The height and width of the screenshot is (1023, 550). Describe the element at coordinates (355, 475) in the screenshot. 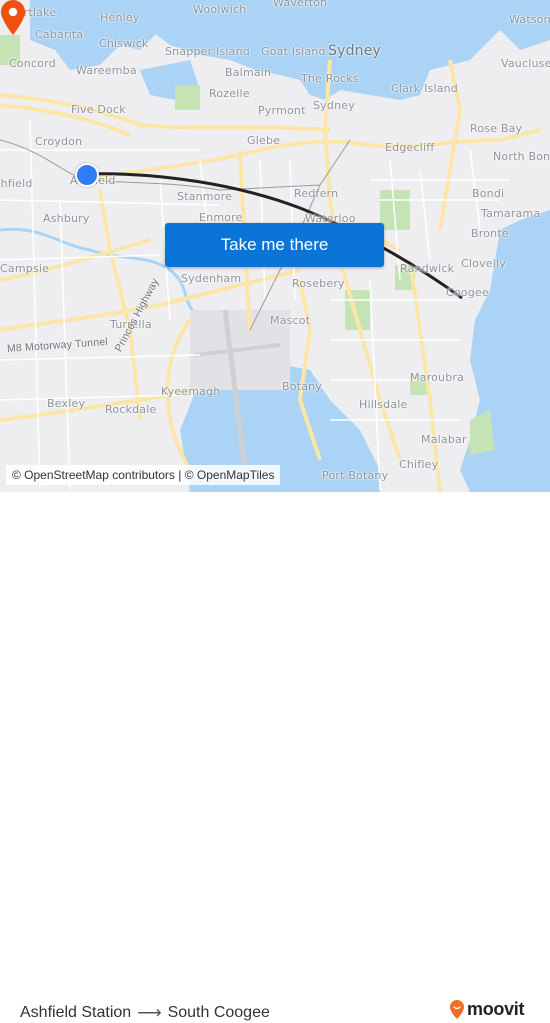

I see `place-label: Port Botany` at that location.